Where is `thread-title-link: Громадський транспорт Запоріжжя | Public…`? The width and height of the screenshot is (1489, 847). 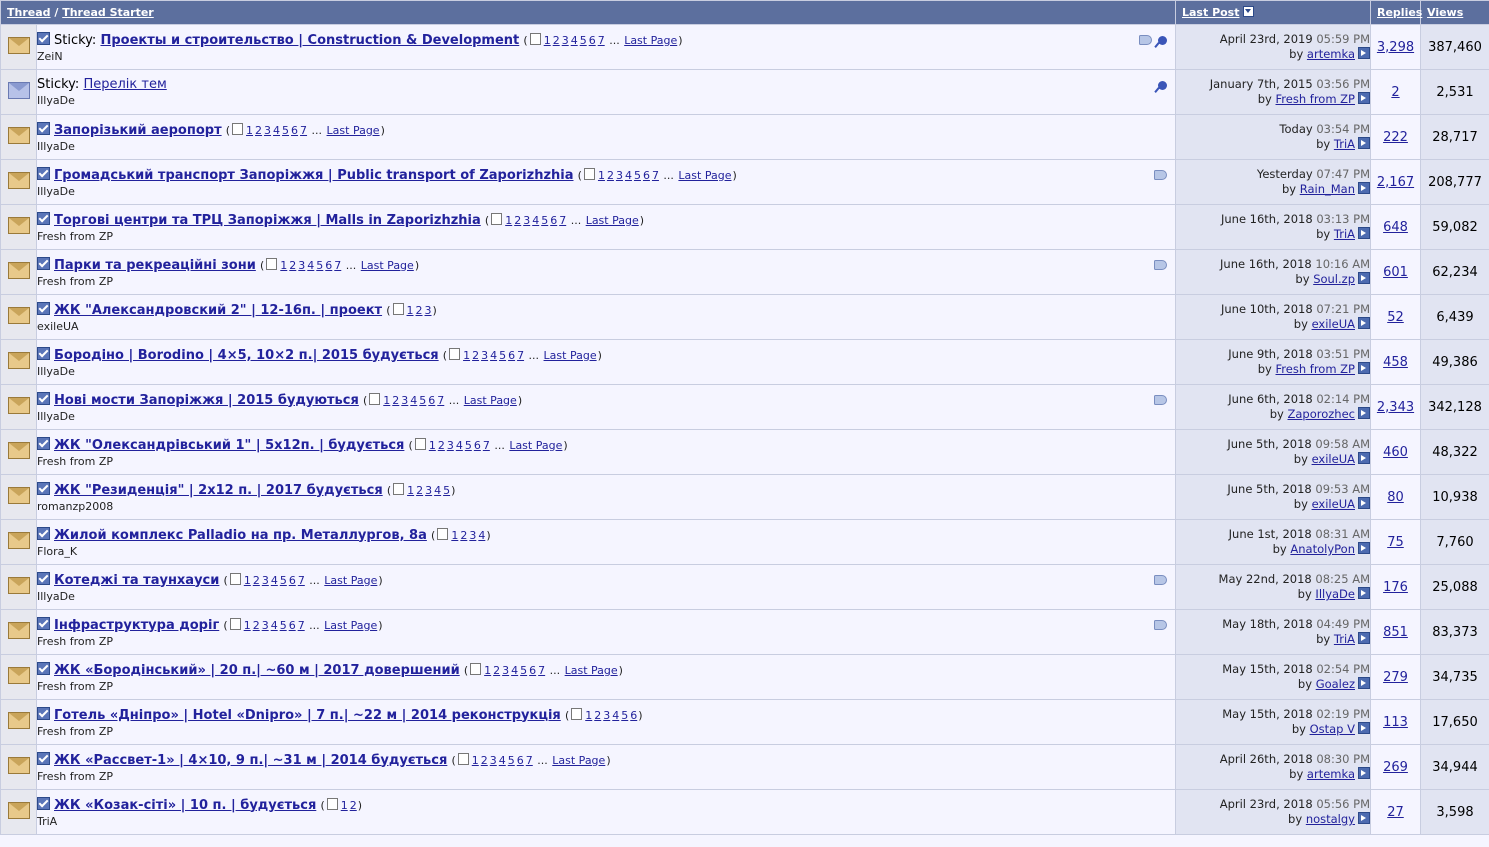
thread-title-link: Громадський транспорт Запоріжжя | Public… is located at coordinates (314, 175).